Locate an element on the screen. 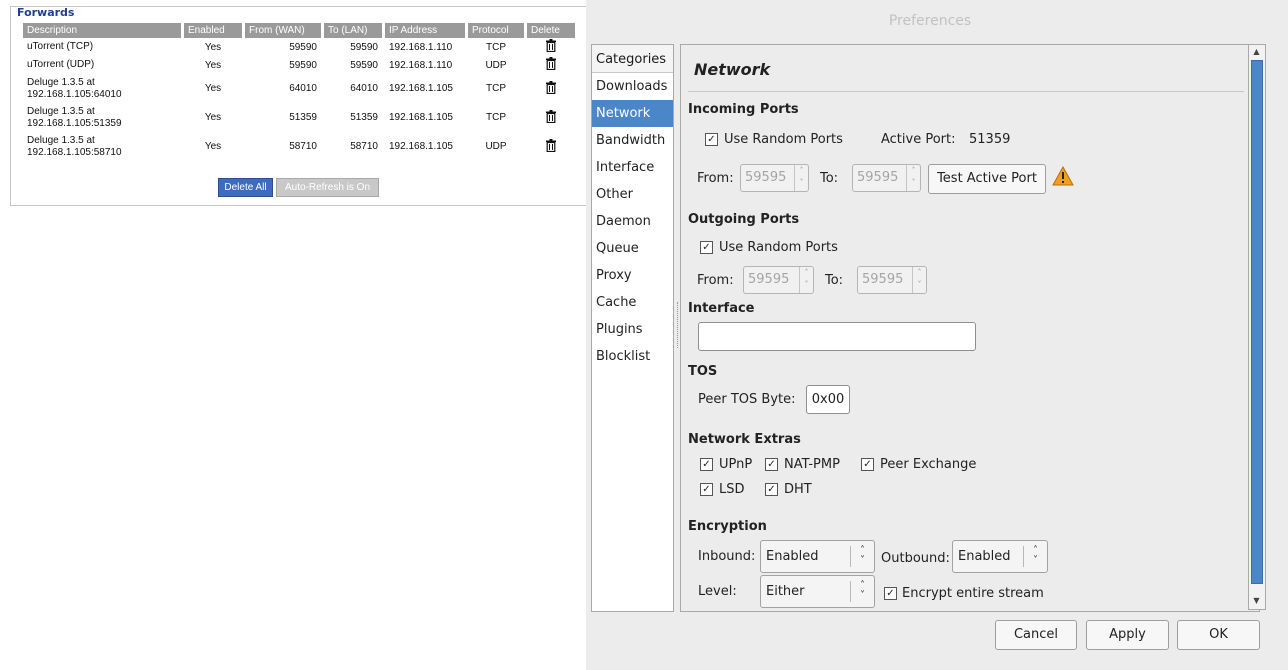  outgoing-to-value: 59595 is located at coordinates (883, 279).